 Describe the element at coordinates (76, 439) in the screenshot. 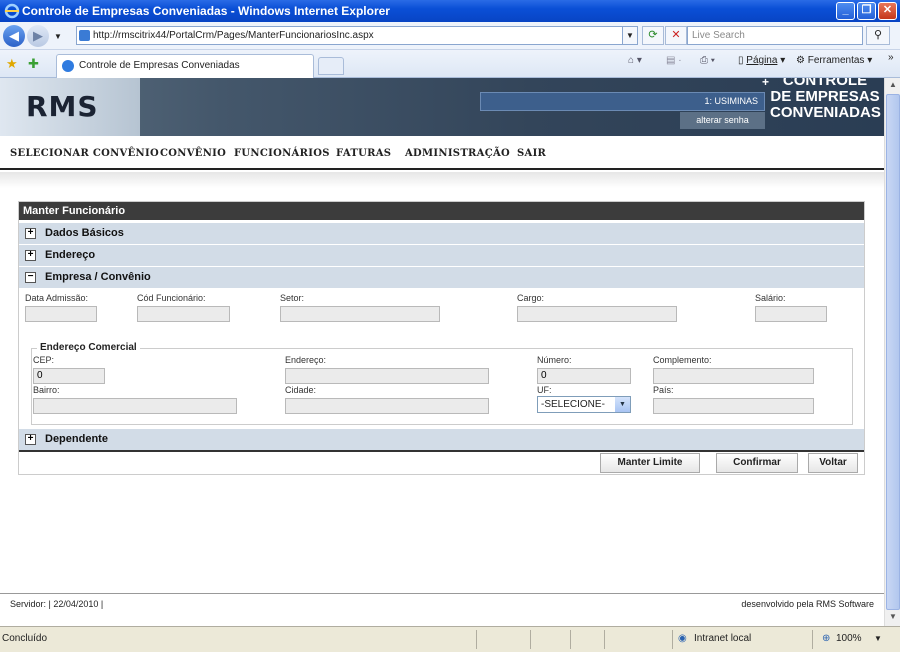

I see `section-label: Dependente` at that location.